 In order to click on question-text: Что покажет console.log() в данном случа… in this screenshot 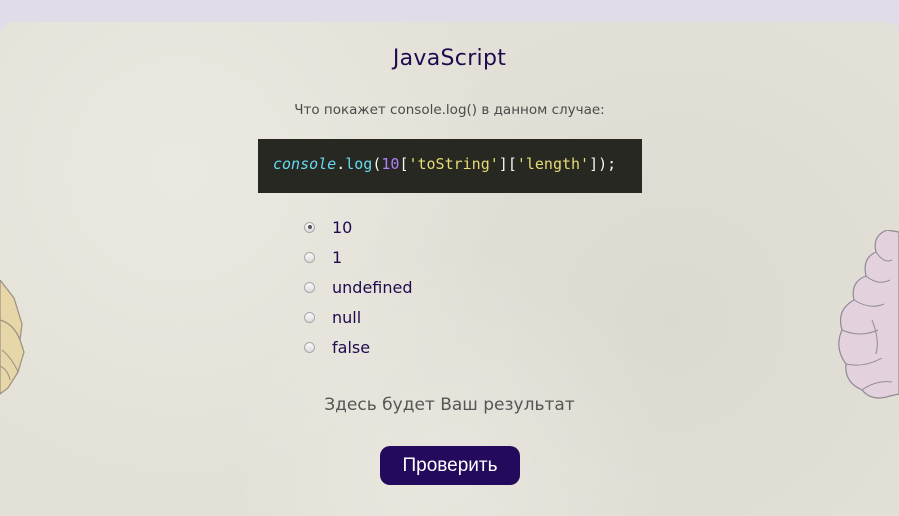, I will do `click(449, 110)`.